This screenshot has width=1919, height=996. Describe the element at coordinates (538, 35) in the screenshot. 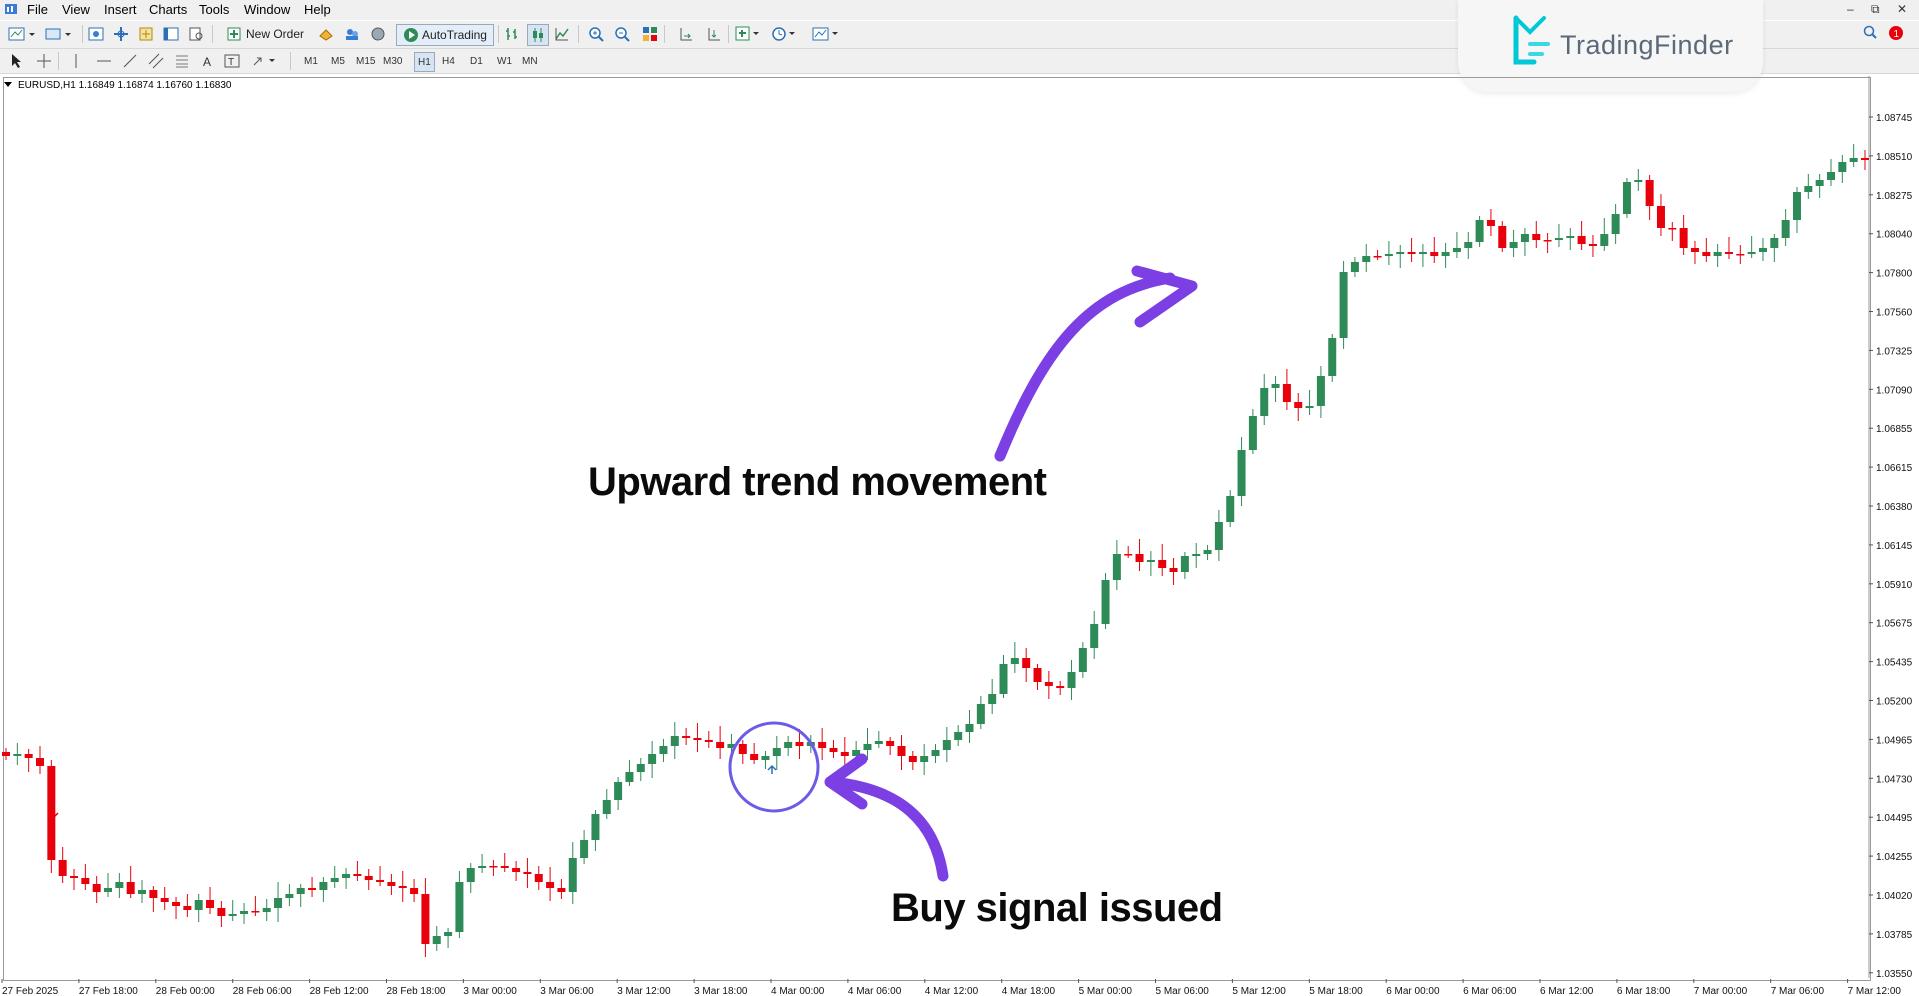

I see `candlestick-button` at that location.